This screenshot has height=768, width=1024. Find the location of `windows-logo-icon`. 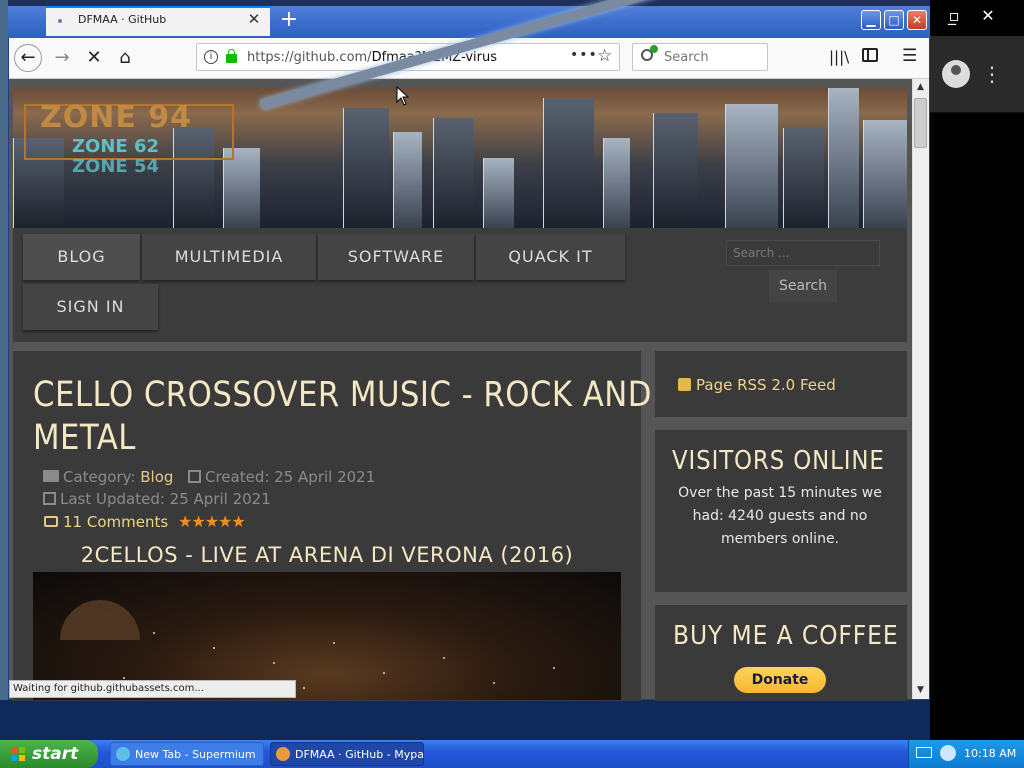

windows-logo-icon is located at coordinates (18, 754).